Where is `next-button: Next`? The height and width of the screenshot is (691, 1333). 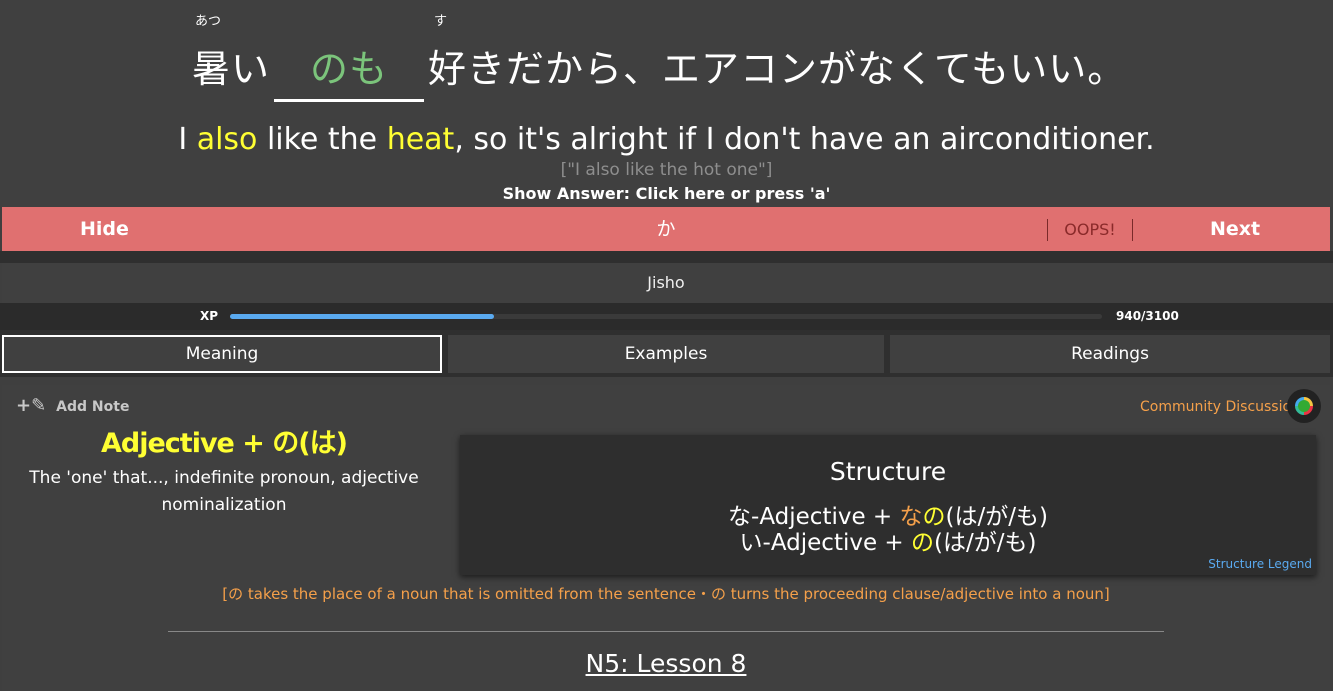
next-button: Next is located at coordinates (1235, 229).